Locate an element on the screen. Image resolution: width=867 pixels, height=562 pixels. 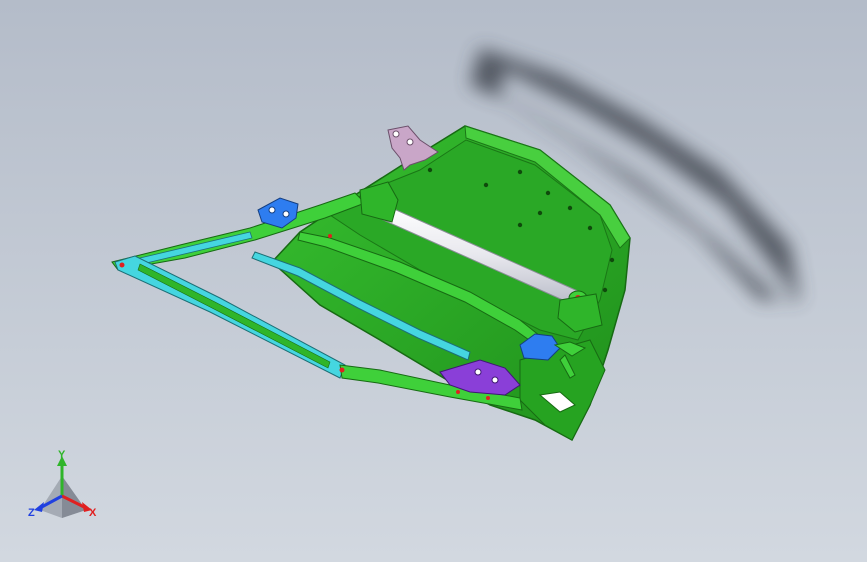
upper-rail-cyan-strip is located at coordinates (196, 248).